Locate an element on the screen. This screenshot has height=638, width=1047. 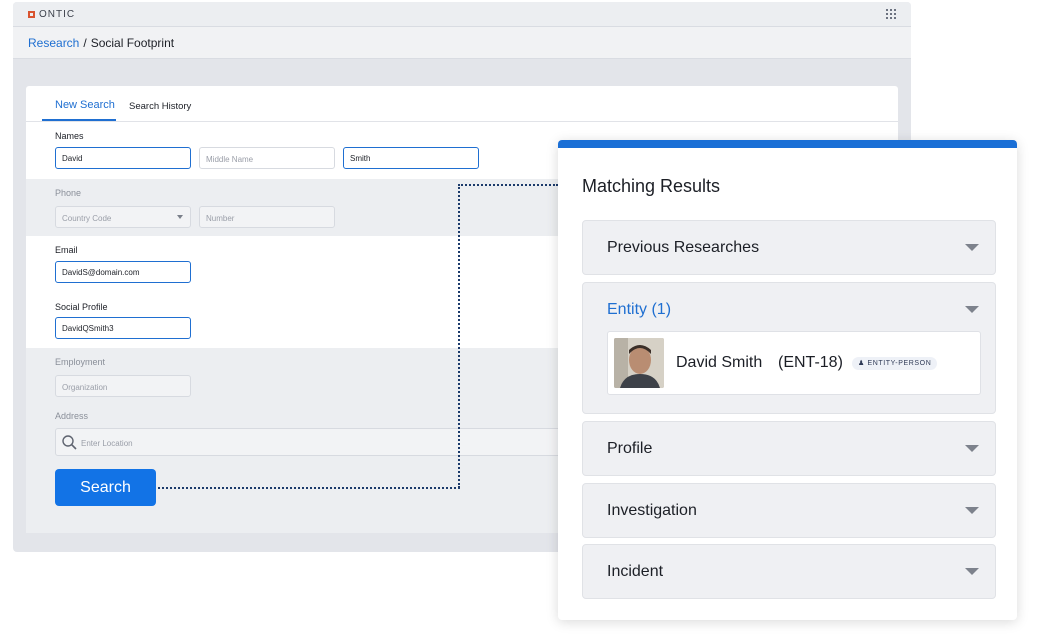
breadcrumb-bar: Research / Social Footprint is located at coordinates (462, 43).